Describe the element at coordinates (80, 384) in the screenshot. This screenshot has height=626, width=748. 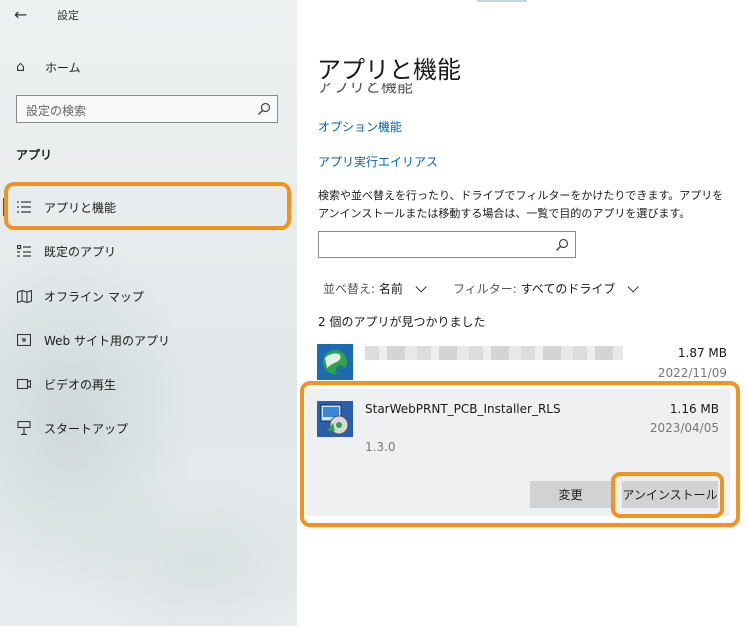
I see `sidebar-item-label: ビデオの再生` at that location.